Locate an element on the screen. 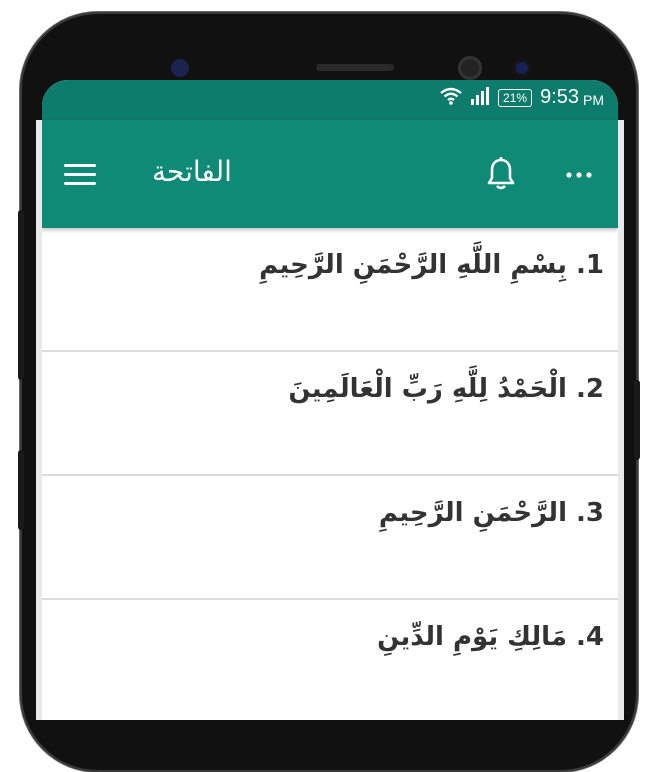  app-bar: الفاتحة is located at coordinates (330, 174).